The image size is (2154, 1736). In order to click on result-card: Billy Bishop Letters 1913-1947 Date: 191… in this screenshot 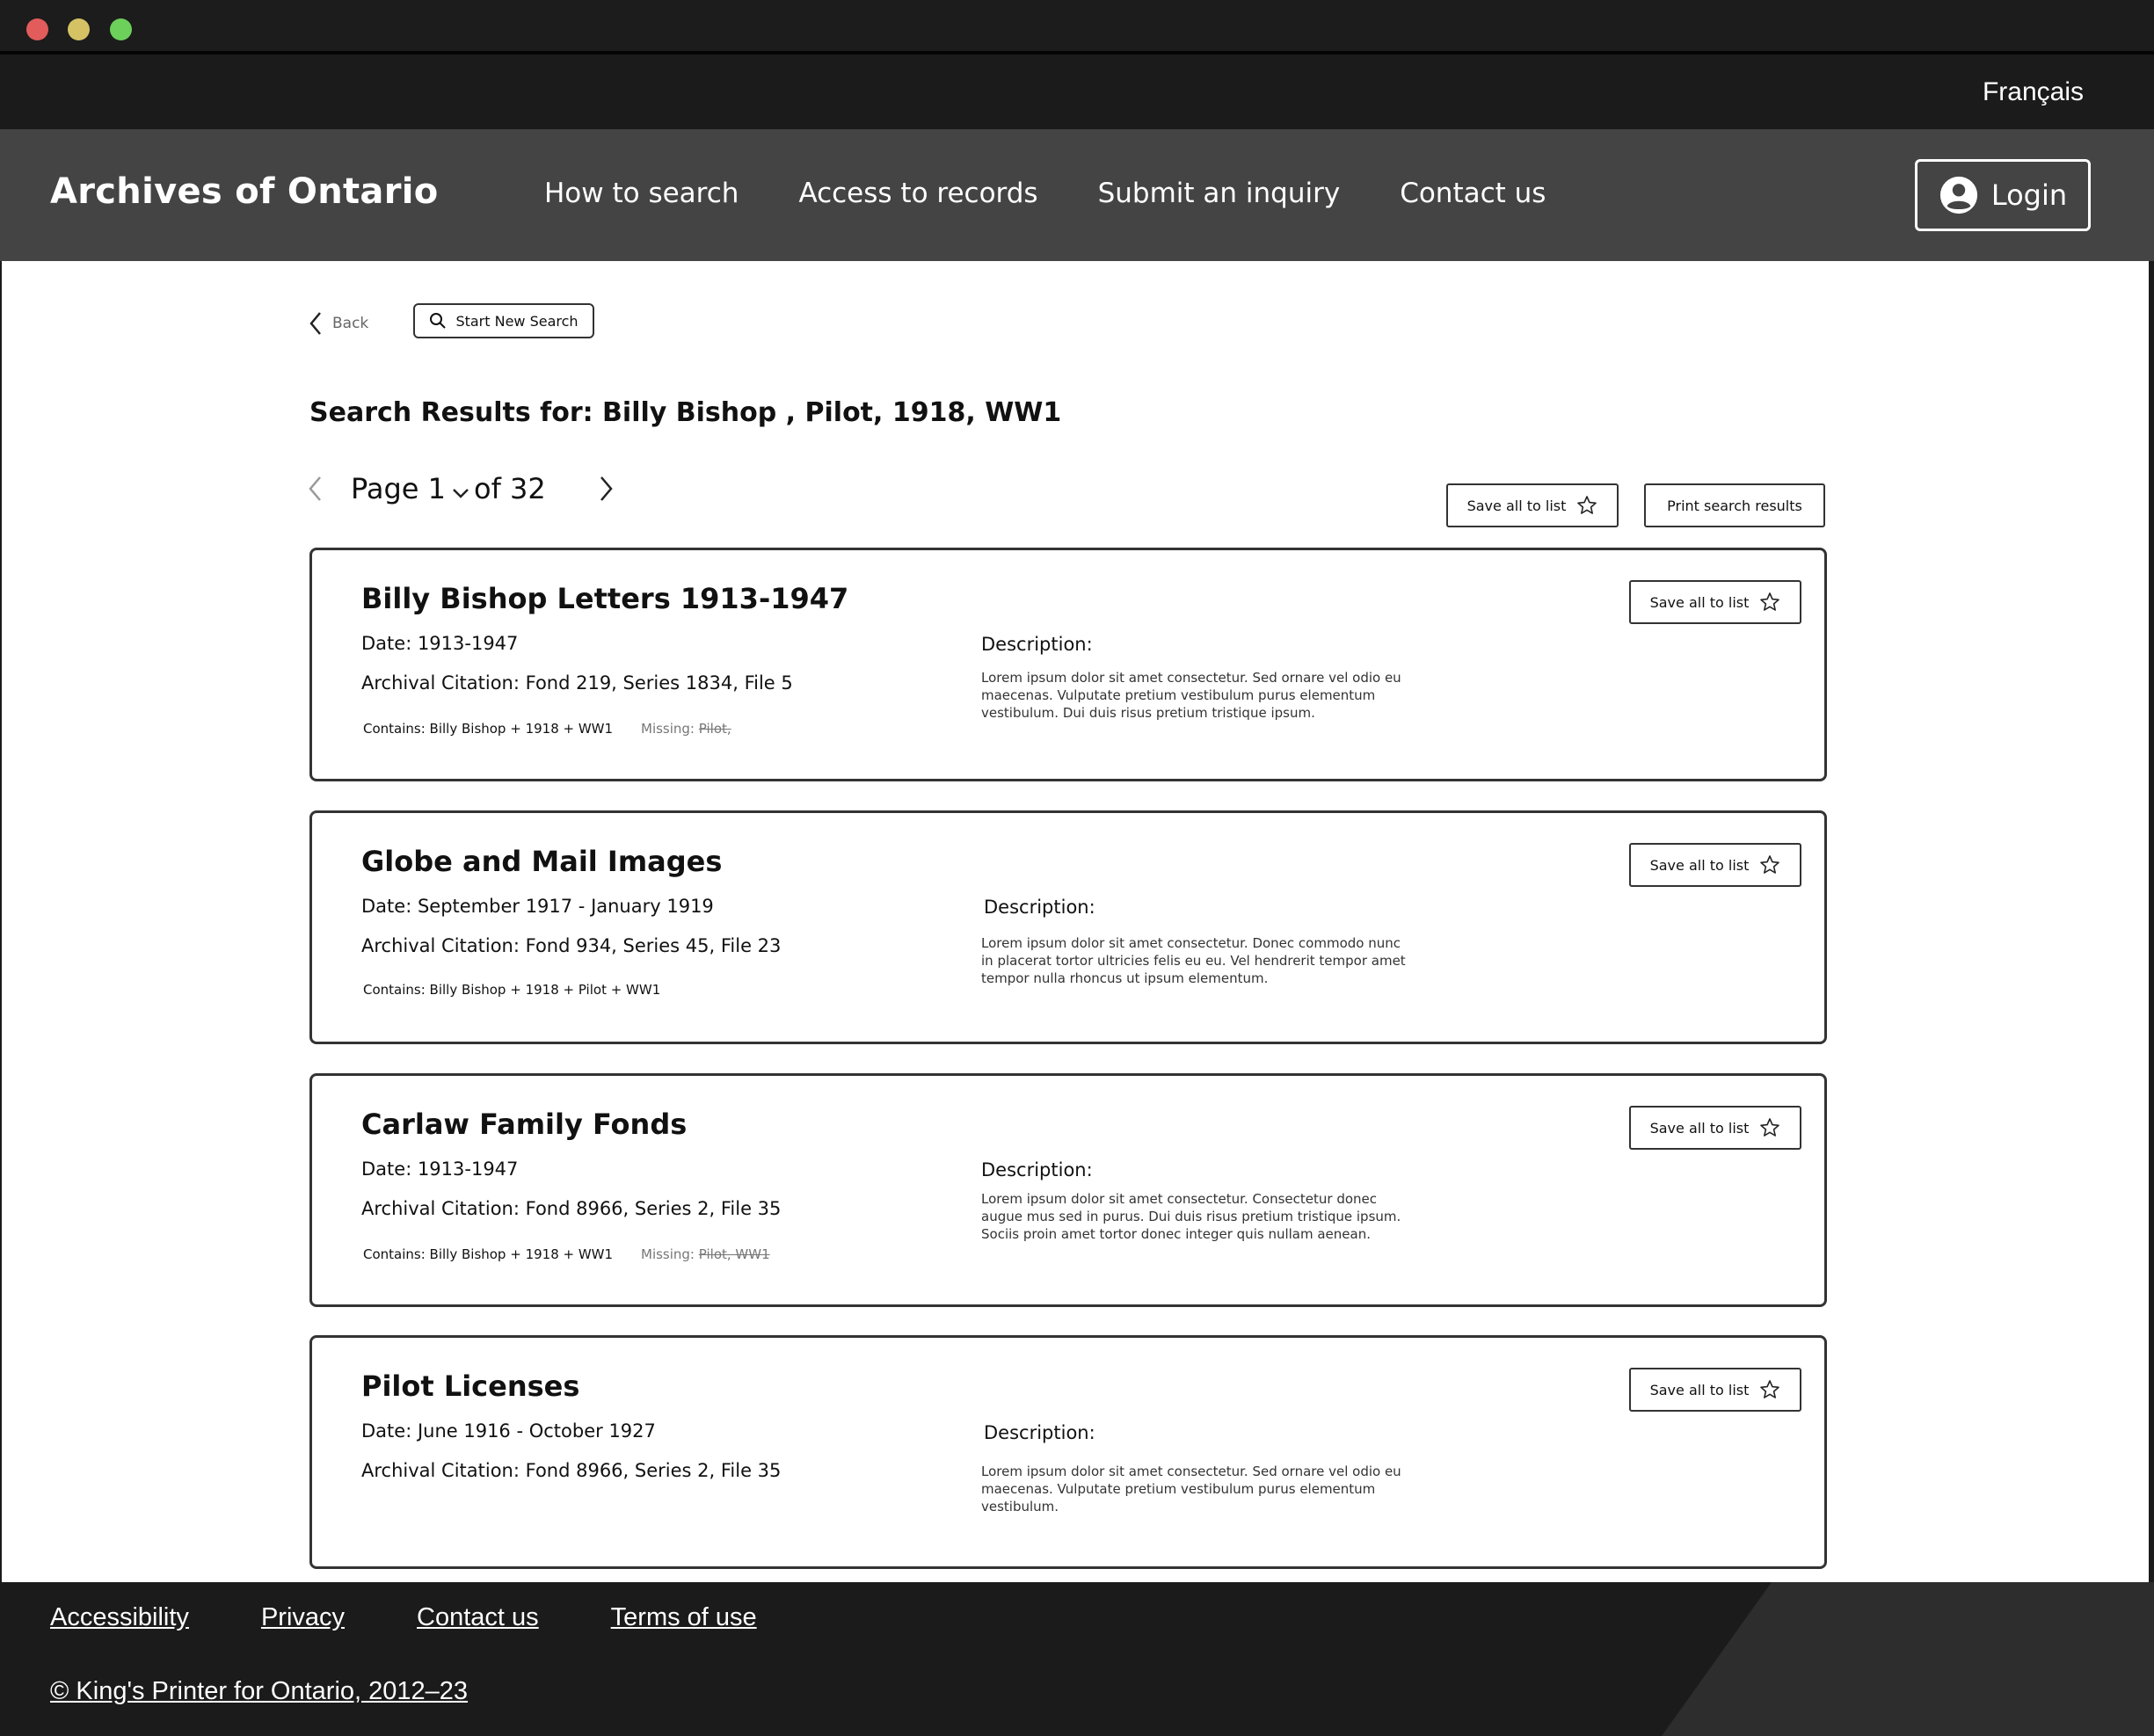, I will do `click(1068, 664)`.